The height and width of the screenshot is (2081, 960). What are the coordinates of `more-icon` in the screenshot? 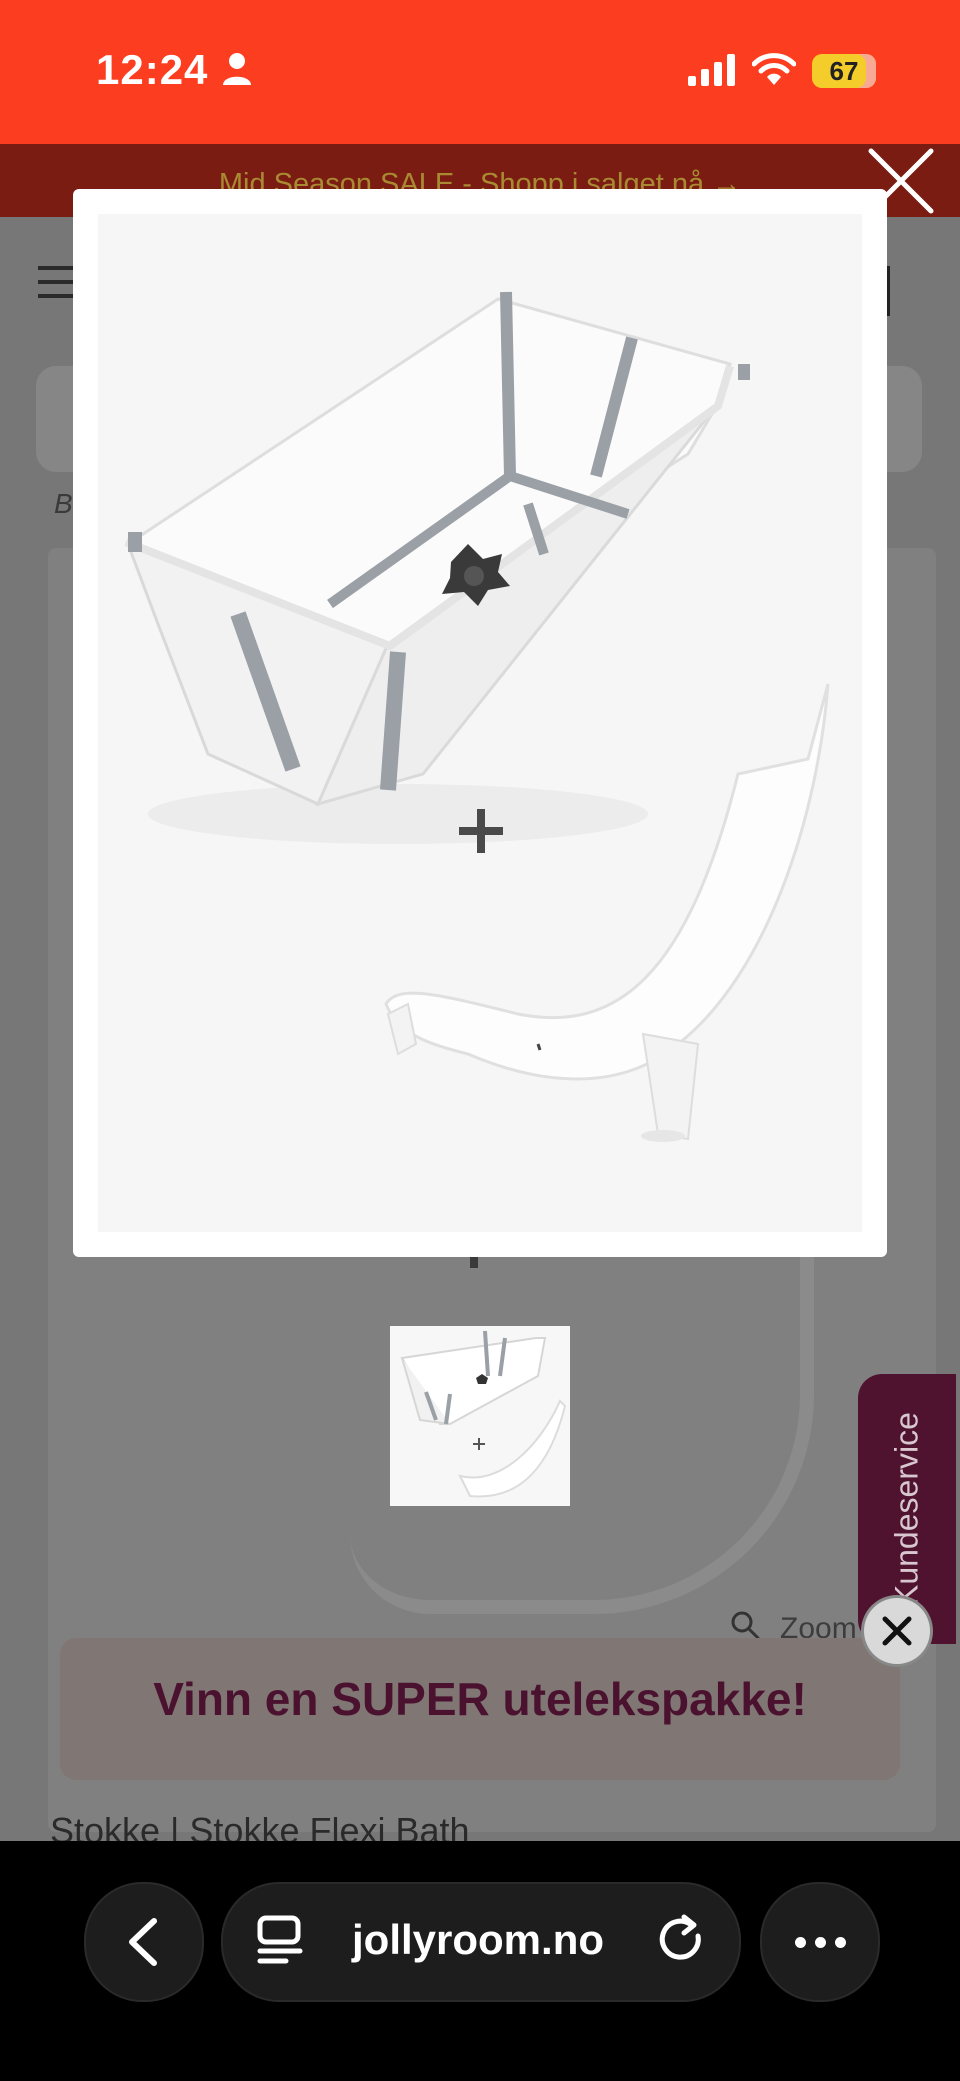 It's located at (800, 1942).